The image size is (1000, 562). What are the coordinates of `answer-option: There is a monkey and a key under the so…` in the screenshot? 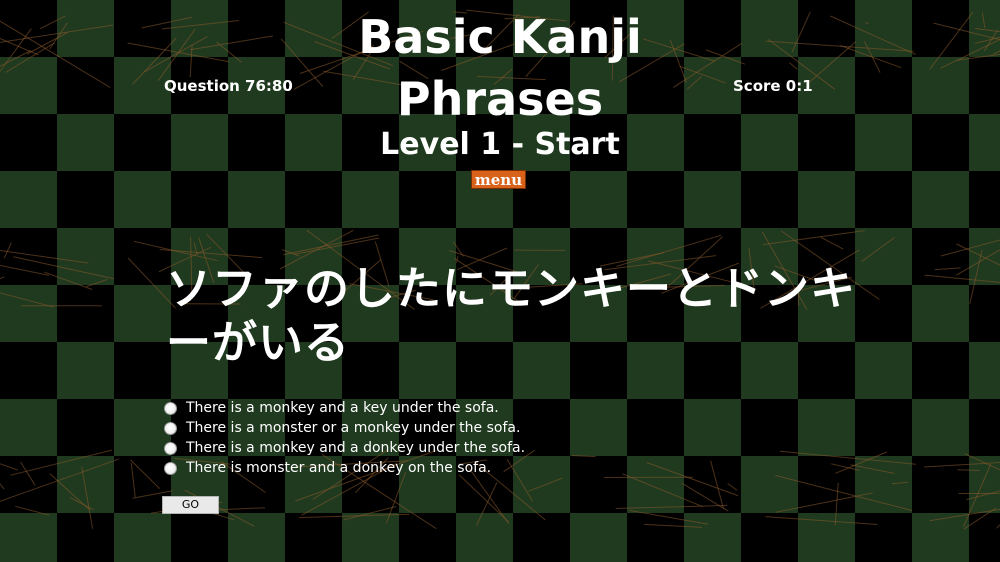 It's located at (424, 408).